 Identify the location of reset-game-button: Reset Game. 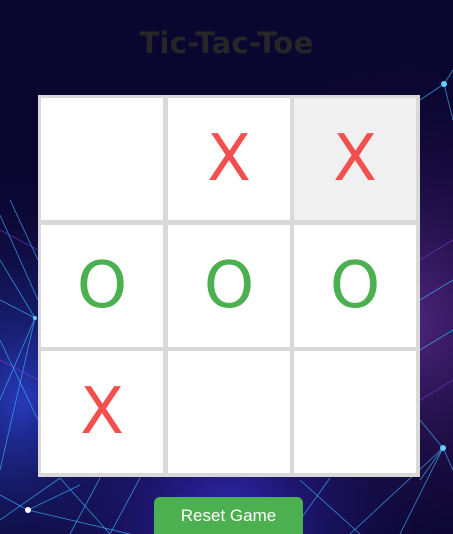
(228, 515).